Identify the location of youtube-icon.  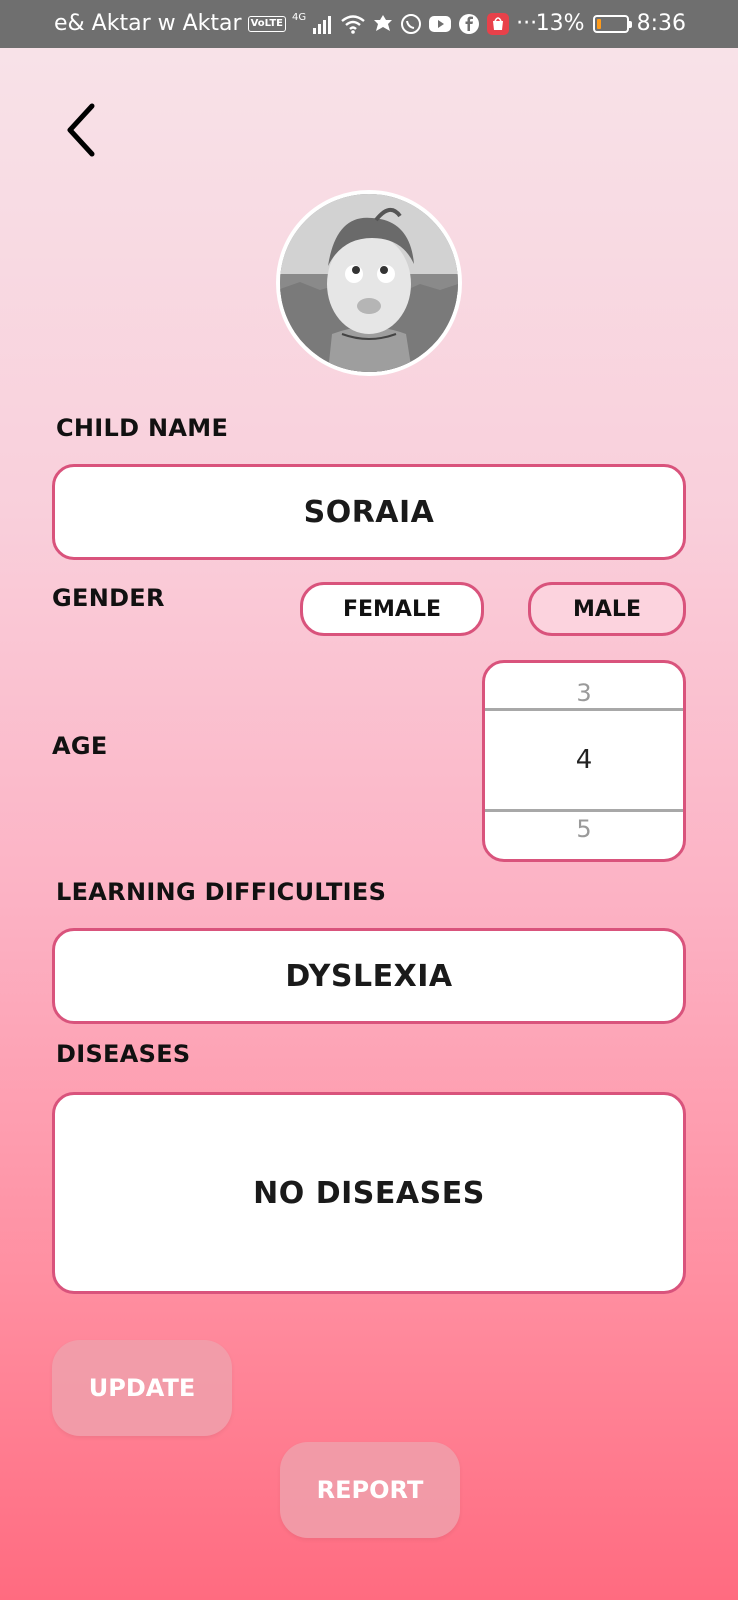
(440, 24).